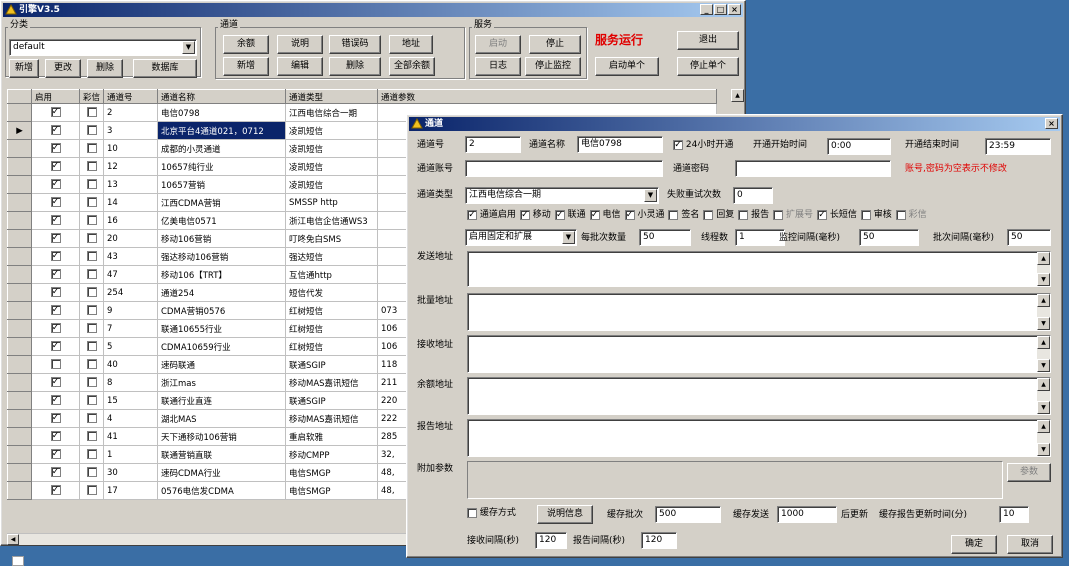 The height and width of the screenshot is (566, 1069). Describe the element at coordinates (551, 540) in the screenshot. I see `recv-interval-input: 120` at that location.